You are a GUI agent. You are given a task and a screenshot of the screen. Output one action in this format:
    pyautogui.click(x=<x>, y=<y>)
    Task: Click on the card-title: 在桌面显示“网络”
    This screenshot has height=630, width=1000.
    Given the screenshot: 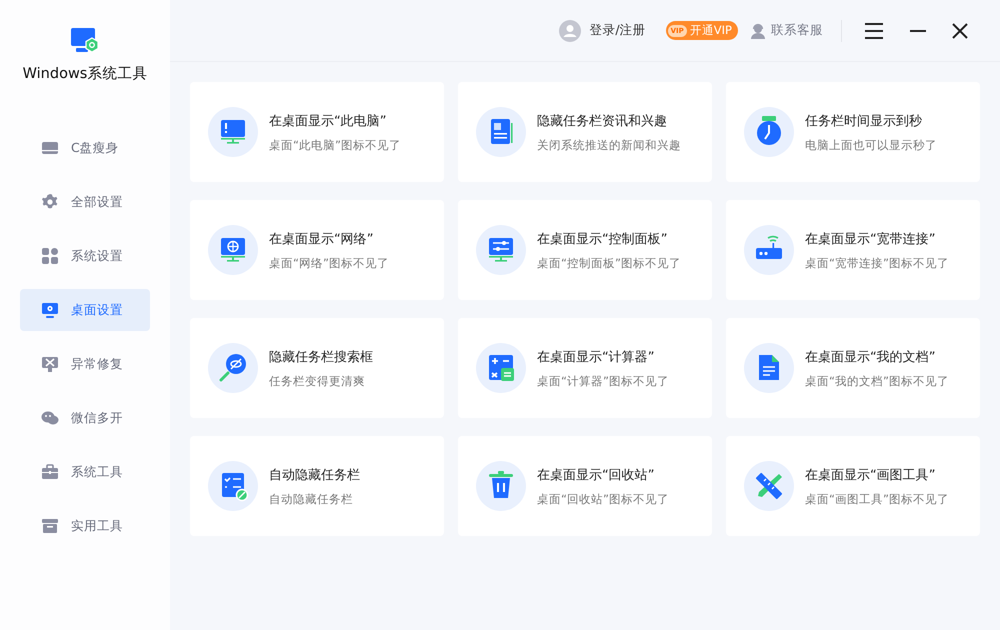 What is the action you would take?
    pyautogui.click(x=321, y=239)
    